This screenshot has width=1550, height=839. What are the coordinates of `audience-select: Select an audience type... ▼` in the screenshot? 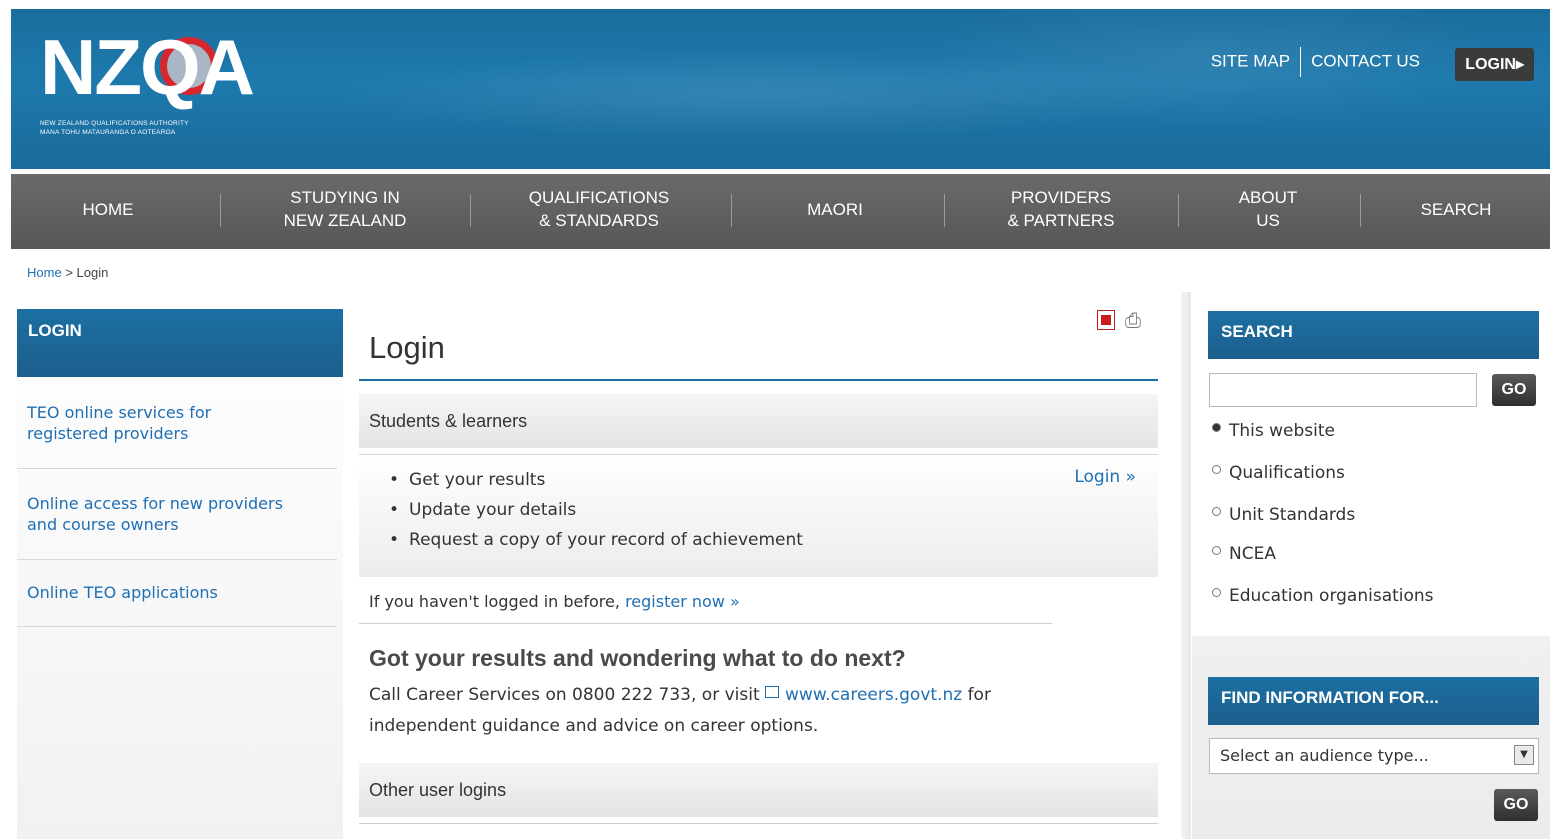 It's located at (1374, 756).